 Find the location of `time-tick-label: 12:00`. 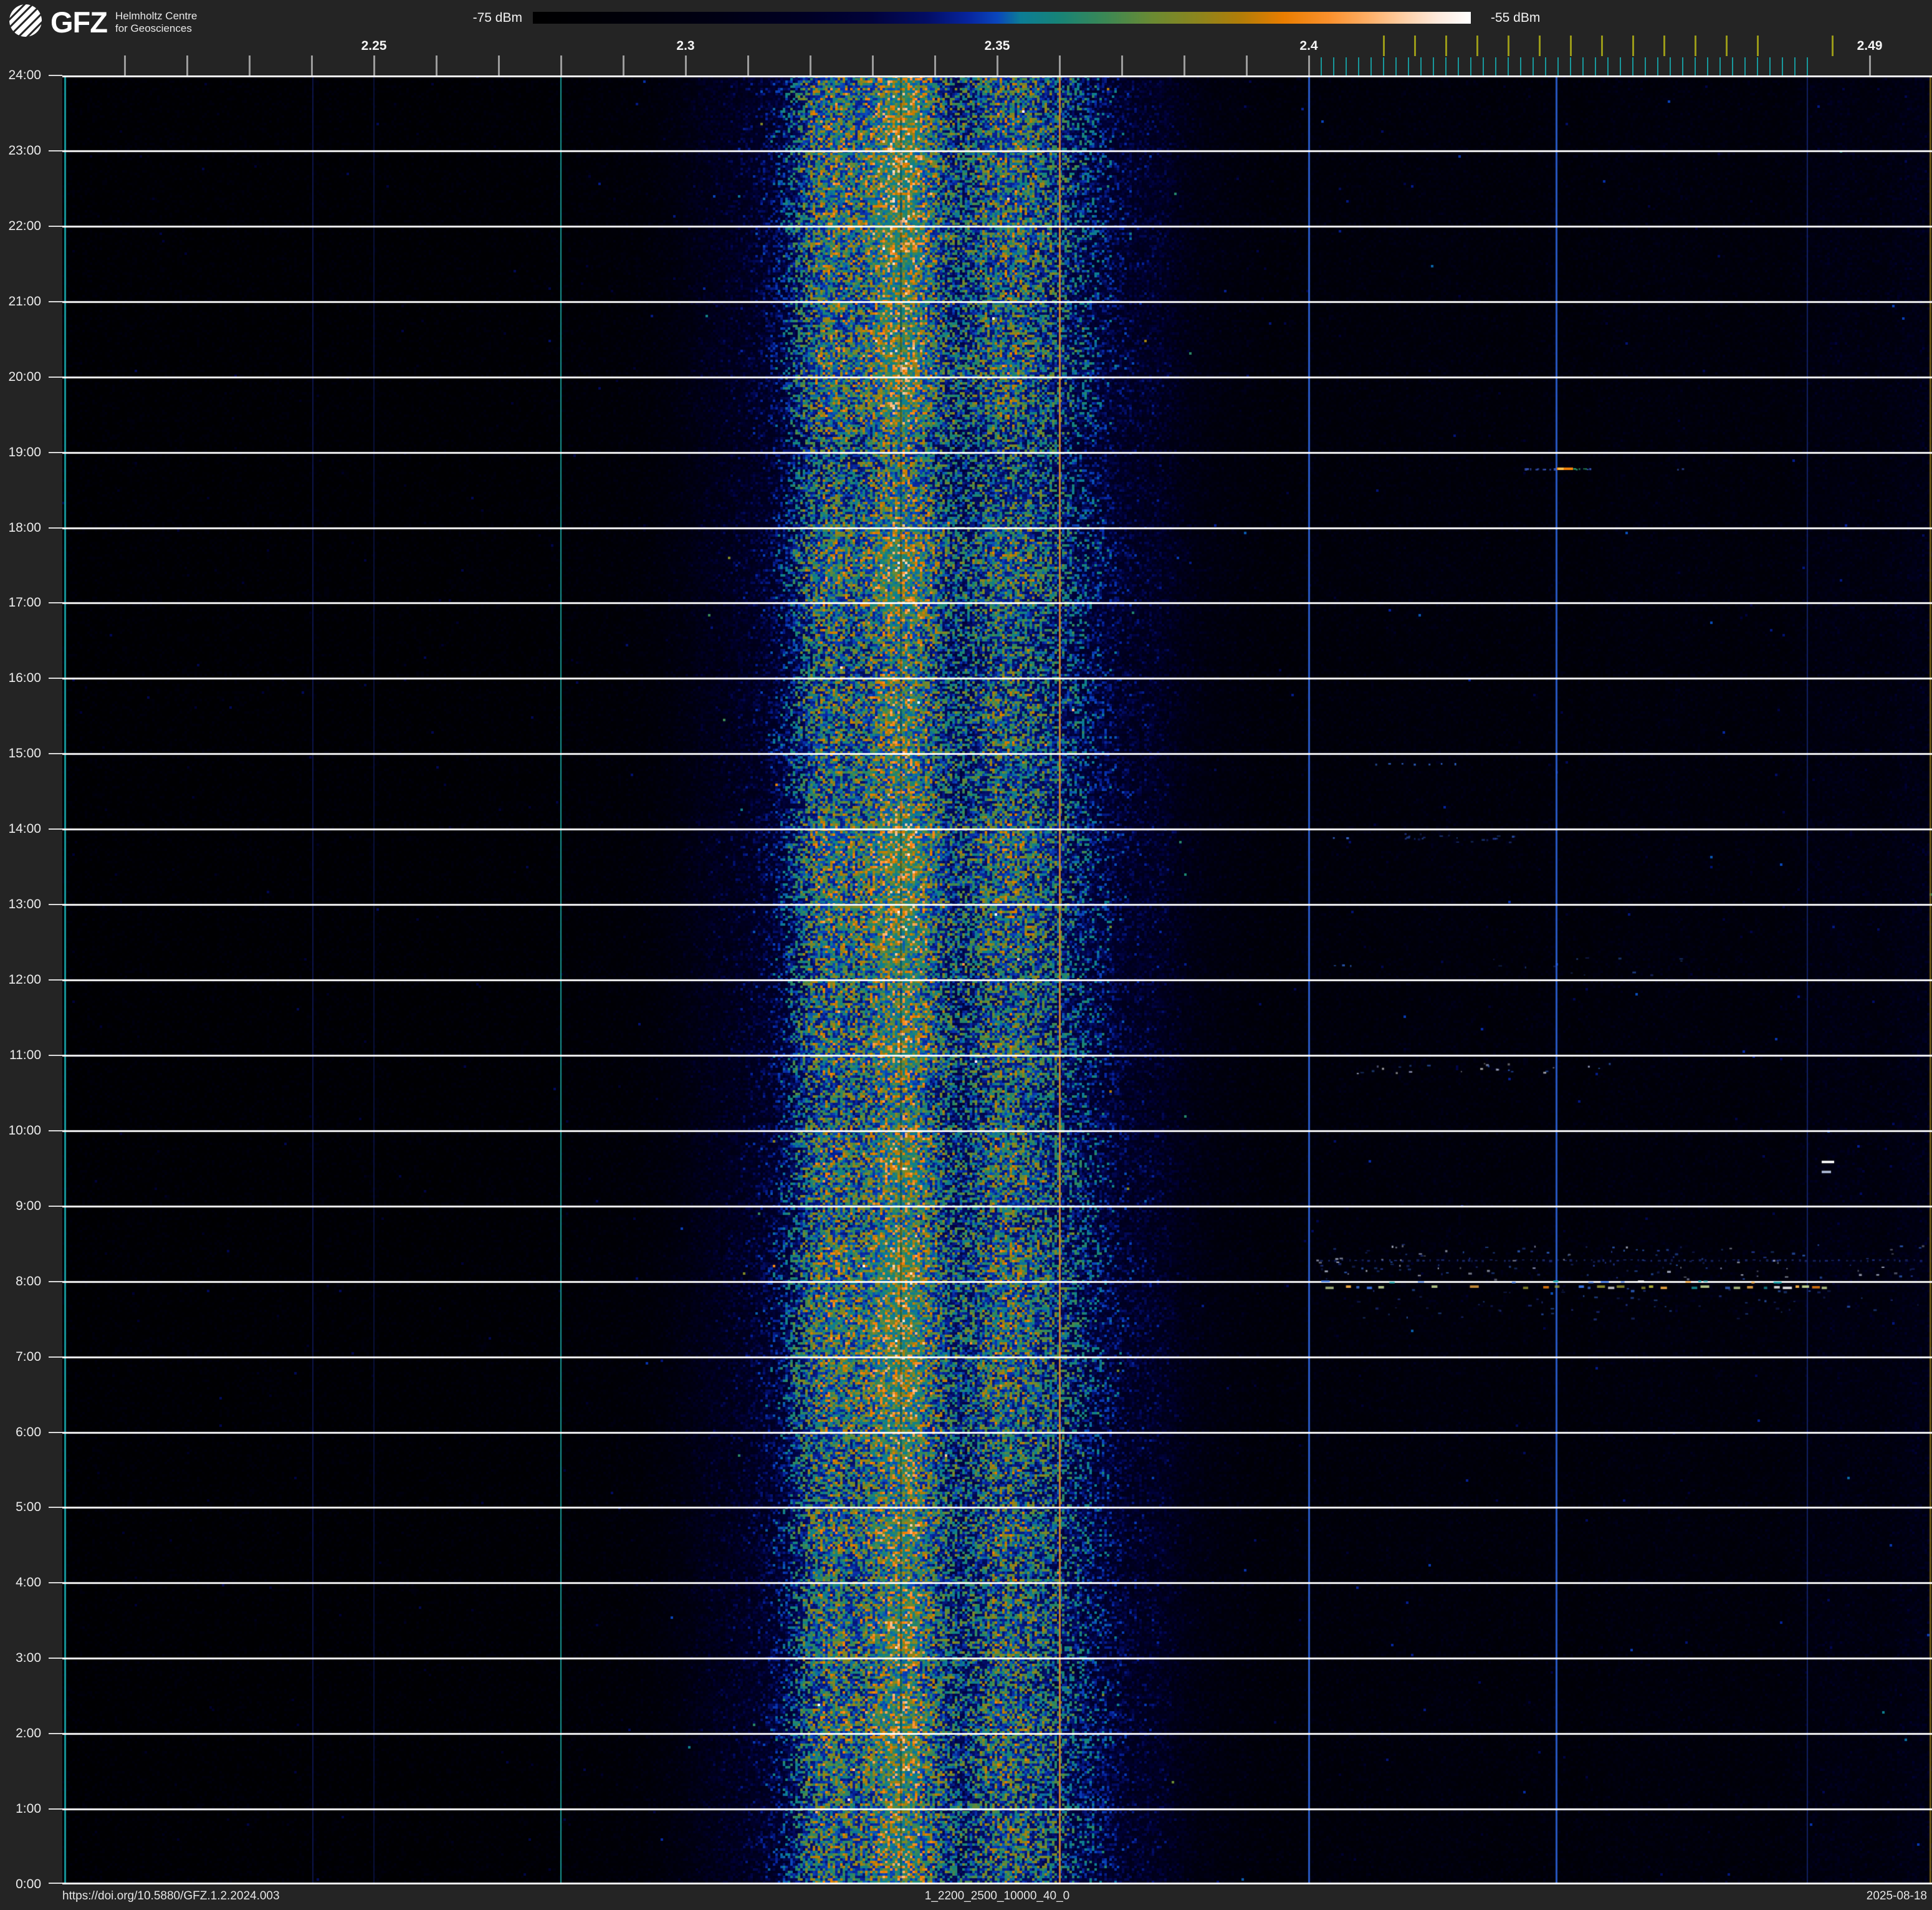

time-tick-label: 12:00 is located at coordinates (24, 979).